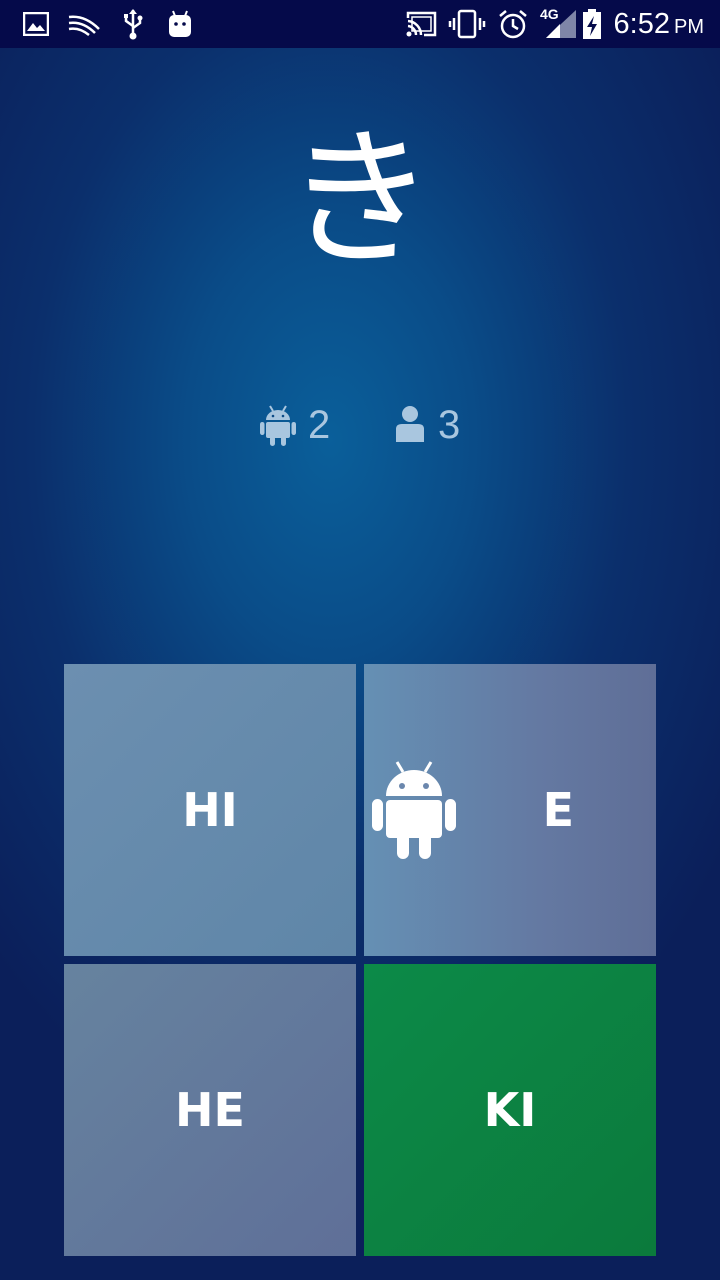  What do you see at coordinates (510, 810) in the screenshot?
I see `answer-button-e: E` at bounding box center [510, 810].